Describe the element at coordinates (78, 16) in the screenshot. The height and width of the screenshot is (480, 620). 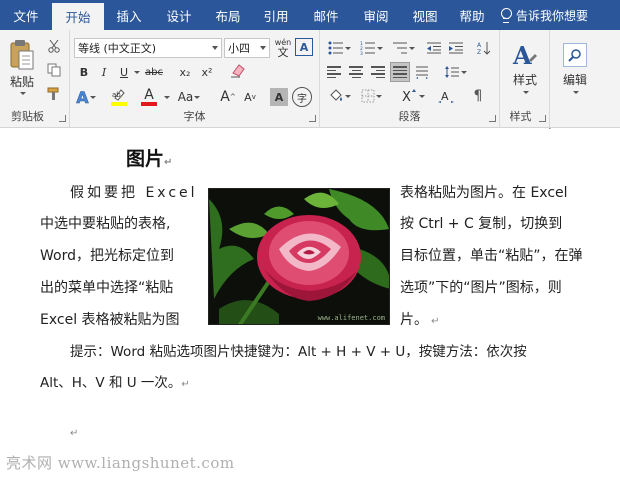
I see `tab-home: 开始` at that location.